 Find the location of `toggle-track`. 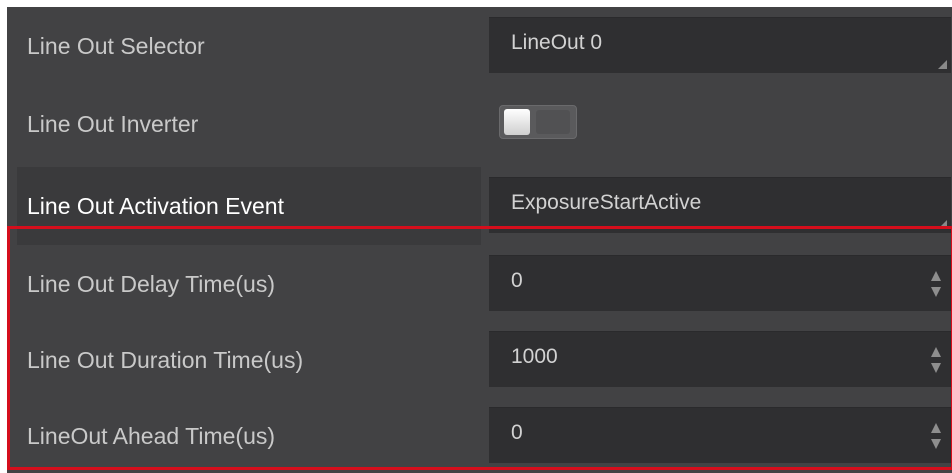

toggle-track is located at coordinates (553, 122).